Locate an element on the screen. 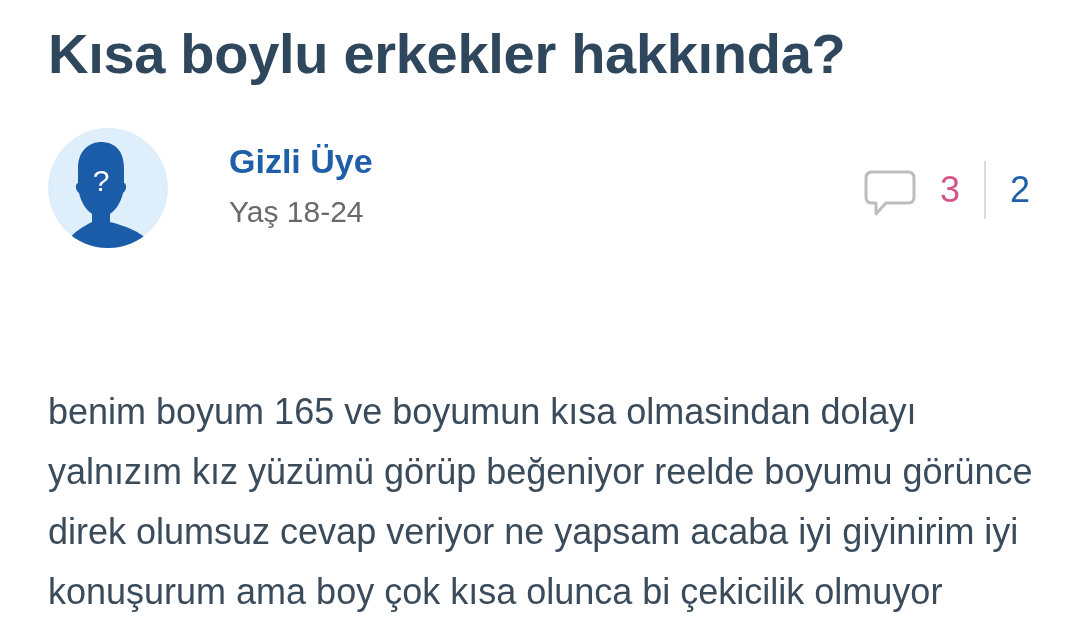 The image size is (1080, 638). author-age: Yaş 18-24 is located at coordinates (297, 212).